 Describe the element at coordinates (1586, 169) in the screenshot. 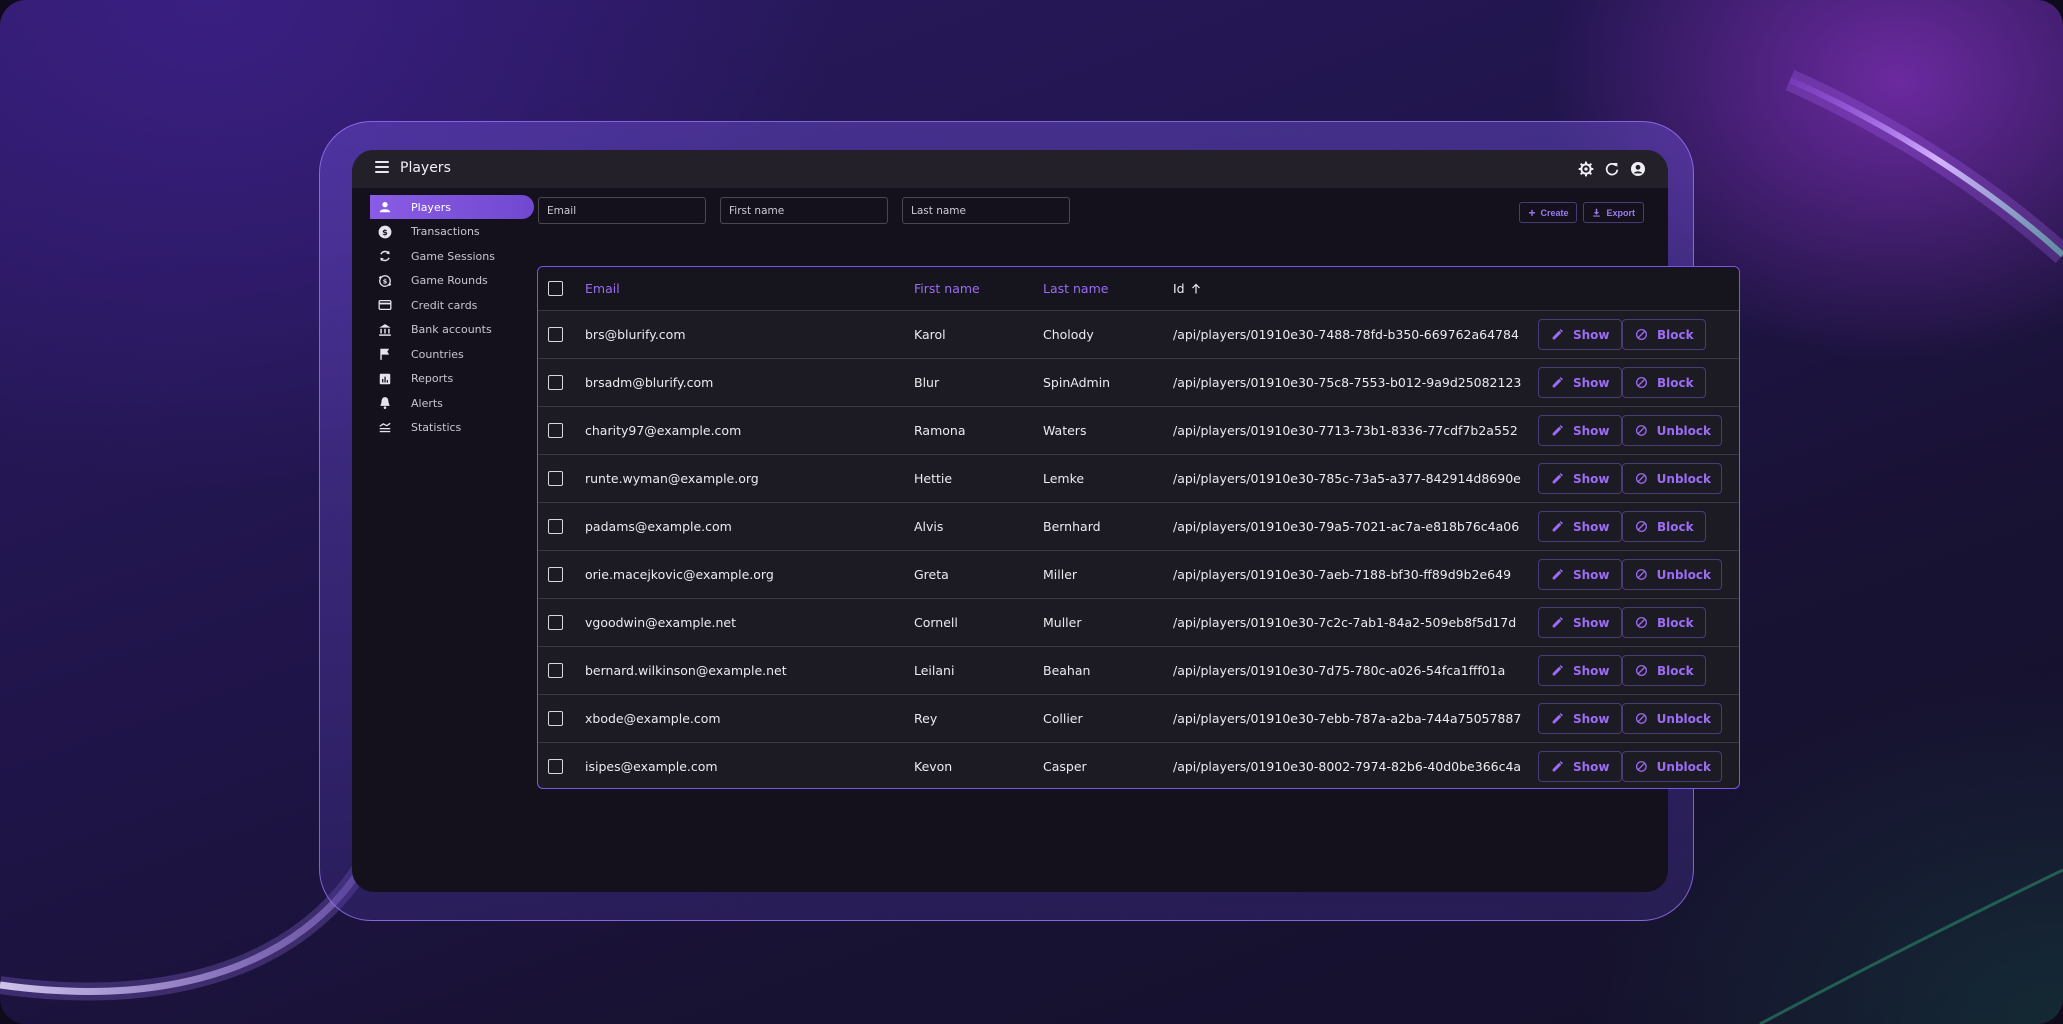

I see `settings-icon` at that location.